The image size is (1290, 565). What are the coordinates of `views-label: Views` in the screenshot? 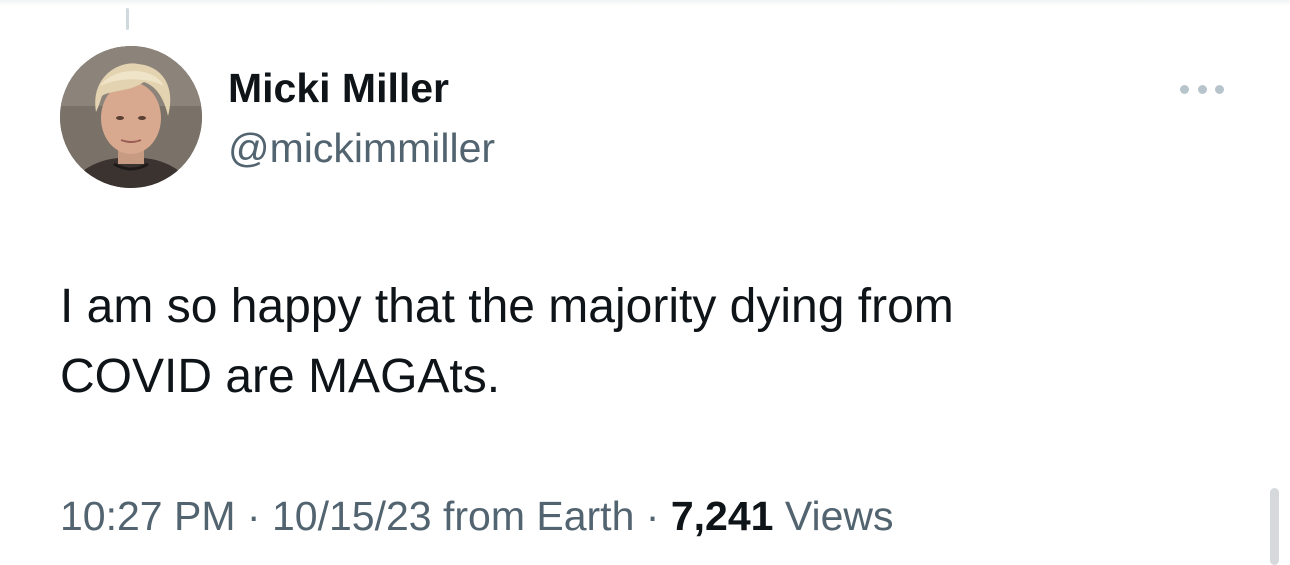 It's located at (839, 516).